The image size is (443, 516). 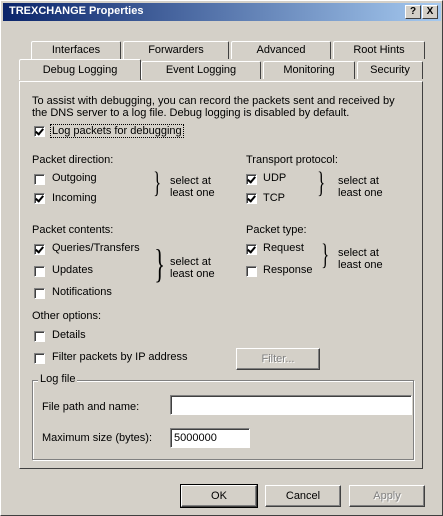 What do you see at coordinates (276, 230) in the screenshot?
I see `packet-type-heading: Packet type:` at bounding box center [276, 230].